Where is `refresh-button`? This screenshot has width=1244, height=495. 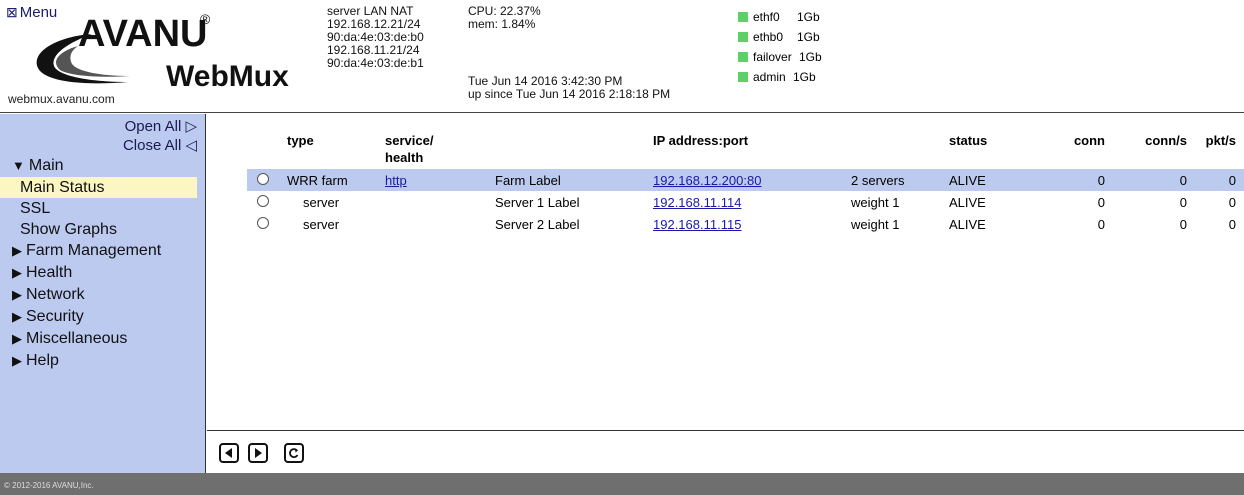 refresh-button is located at coordinates (294, 453).